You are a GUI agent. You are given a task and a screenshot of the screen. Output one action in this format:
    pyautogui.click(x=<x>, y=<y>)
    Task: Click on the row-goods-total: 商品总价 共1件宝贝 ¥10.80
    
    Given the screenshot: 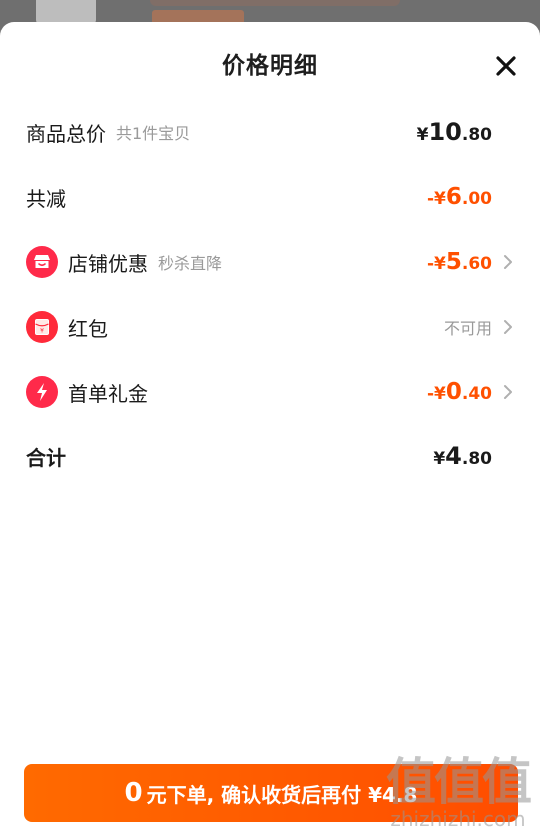 What is the action you would take?
    pyautogui.click(x=270, y=132)
    